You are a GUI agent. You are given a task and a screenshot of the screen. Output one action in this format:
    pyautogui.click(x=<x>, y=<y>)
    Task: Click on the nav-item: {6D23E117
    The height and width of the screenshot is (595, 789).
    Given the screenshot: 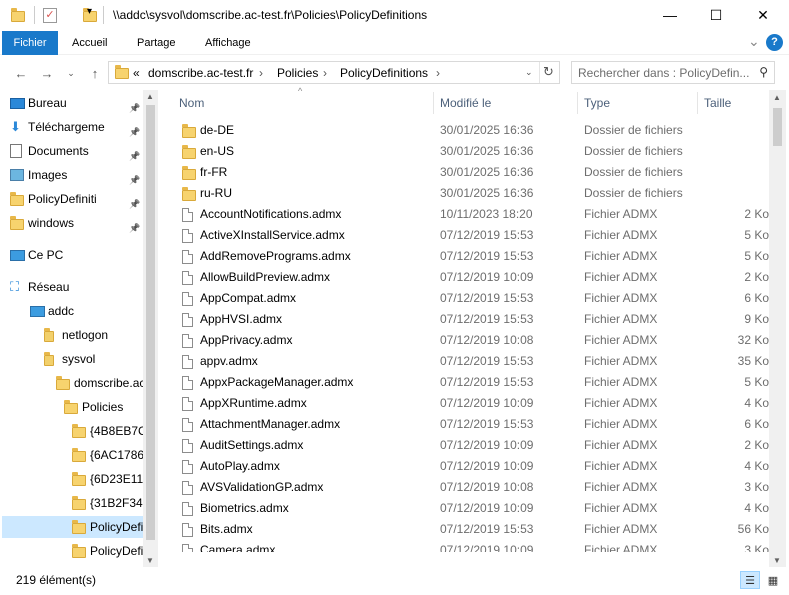 What is the action you would take?
    pyautogui.click(x=76, y=479)
    